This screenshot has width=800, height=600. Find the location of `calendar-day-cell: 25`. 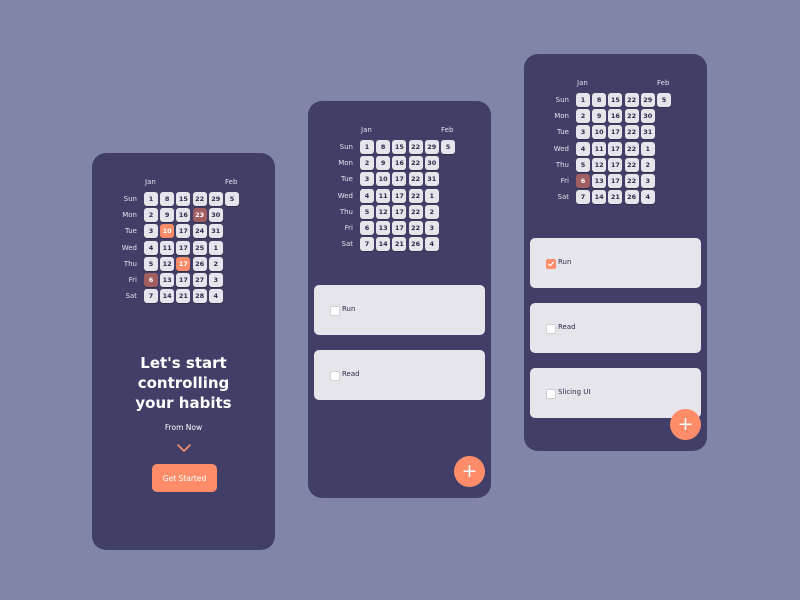

calendar-day-cell: 25 is located at coordinates (199, 247).